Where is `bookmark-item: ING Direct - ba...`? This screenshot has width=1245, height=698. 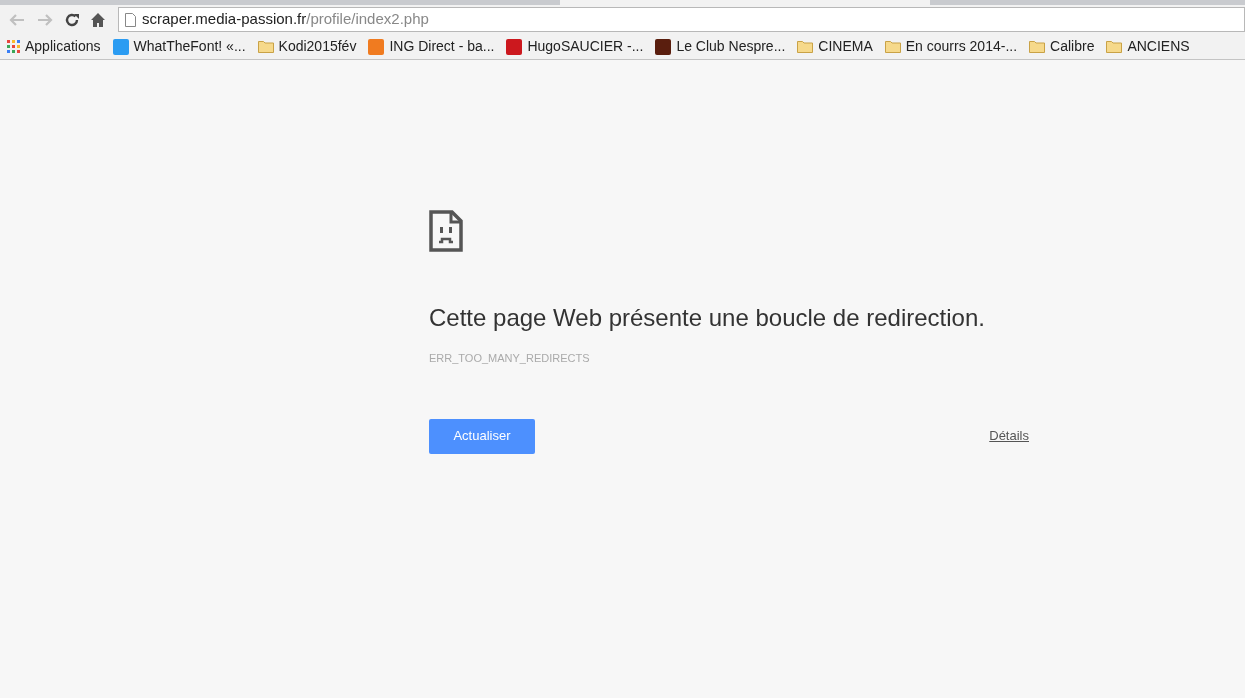
bookmark-item: ING Direct - ba... is located at coordinates (442, 46).